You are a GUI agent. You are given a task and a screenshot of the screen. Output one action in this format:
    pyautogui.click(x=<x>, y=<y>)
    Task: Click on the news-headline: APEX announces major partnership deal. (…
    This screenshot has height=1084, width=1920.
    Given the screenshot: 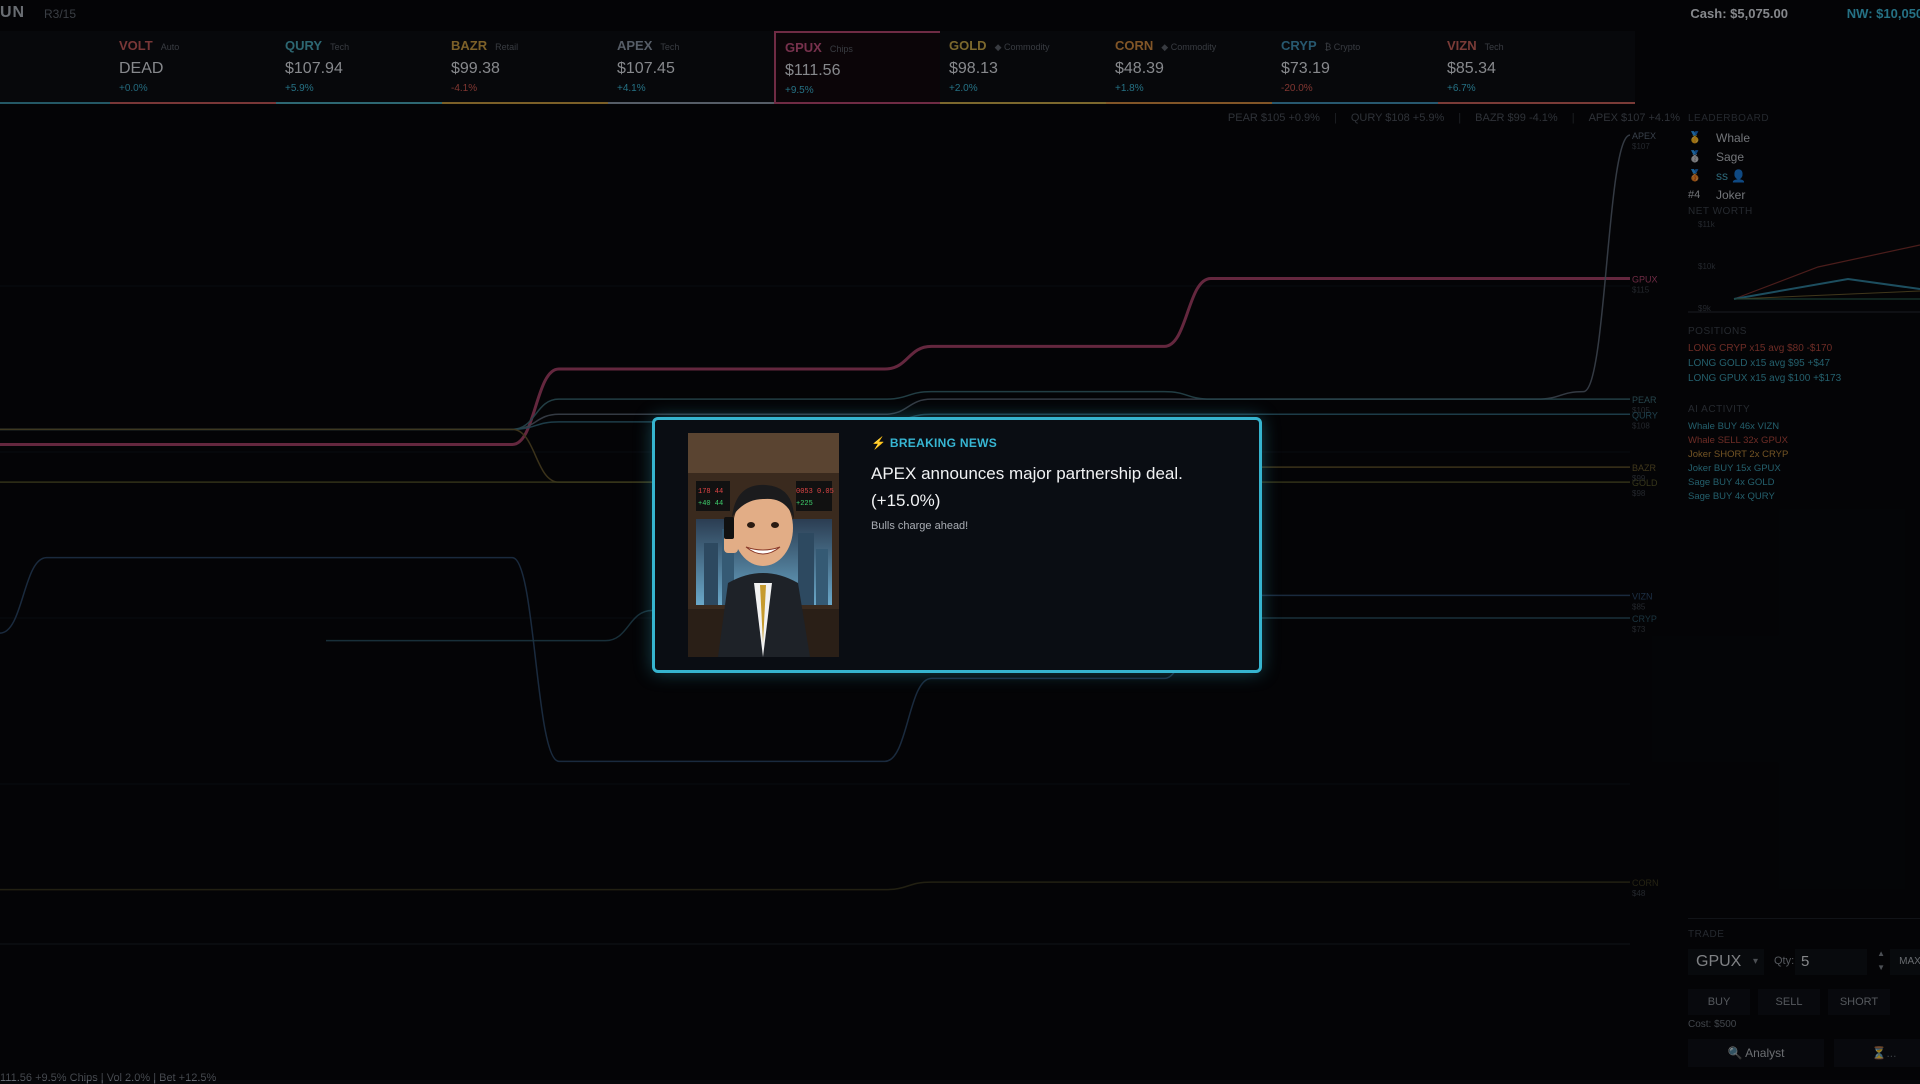 What is the action you would take?
    pyautogui.click(x=1027, y=487)
    